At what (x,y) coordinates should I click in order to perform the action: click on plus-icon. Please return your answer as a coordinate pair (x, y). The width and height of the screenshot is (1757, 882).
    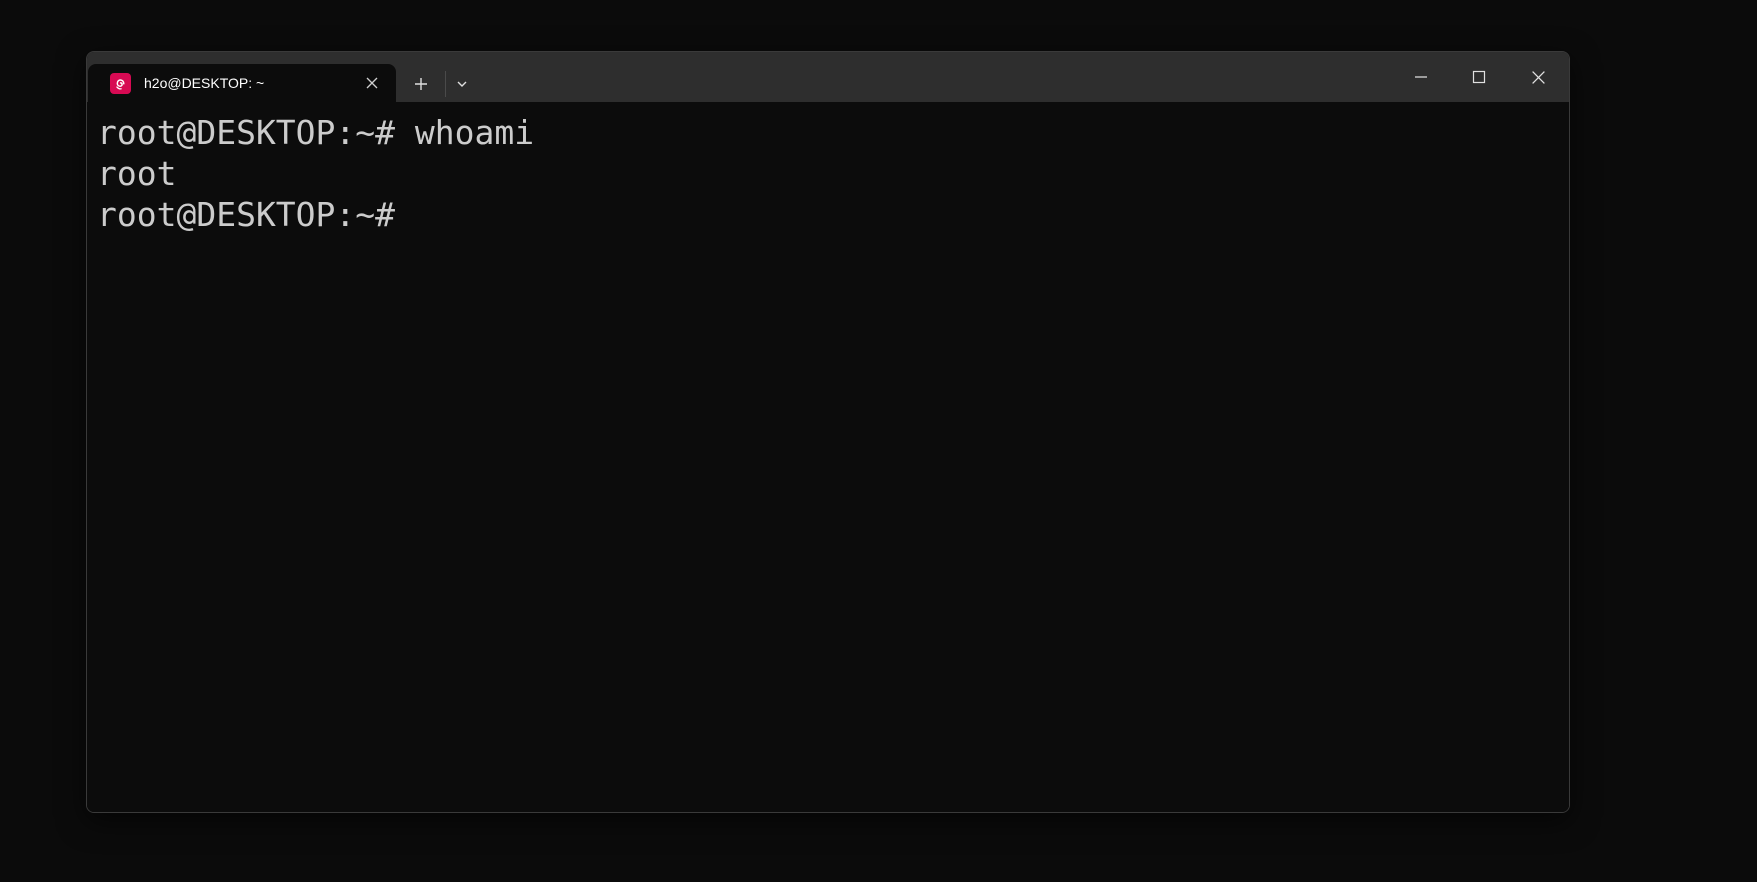
    Looking at the image, I should click on (421, 84).